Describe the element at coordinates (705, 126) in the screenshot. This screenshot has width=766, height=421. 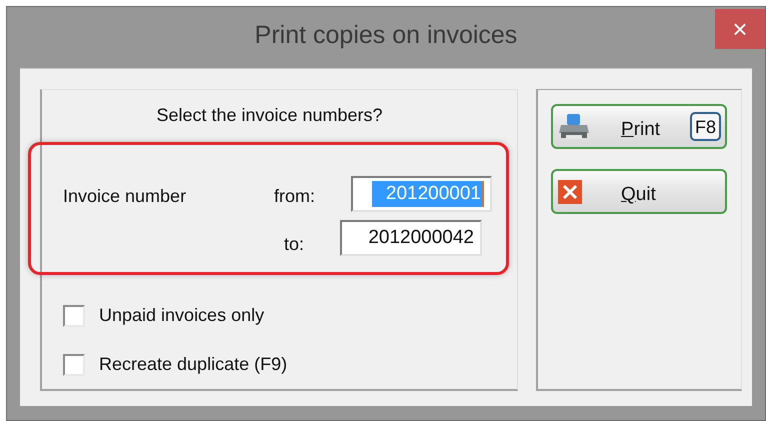
I see `shortcut-key: F8` at that location.